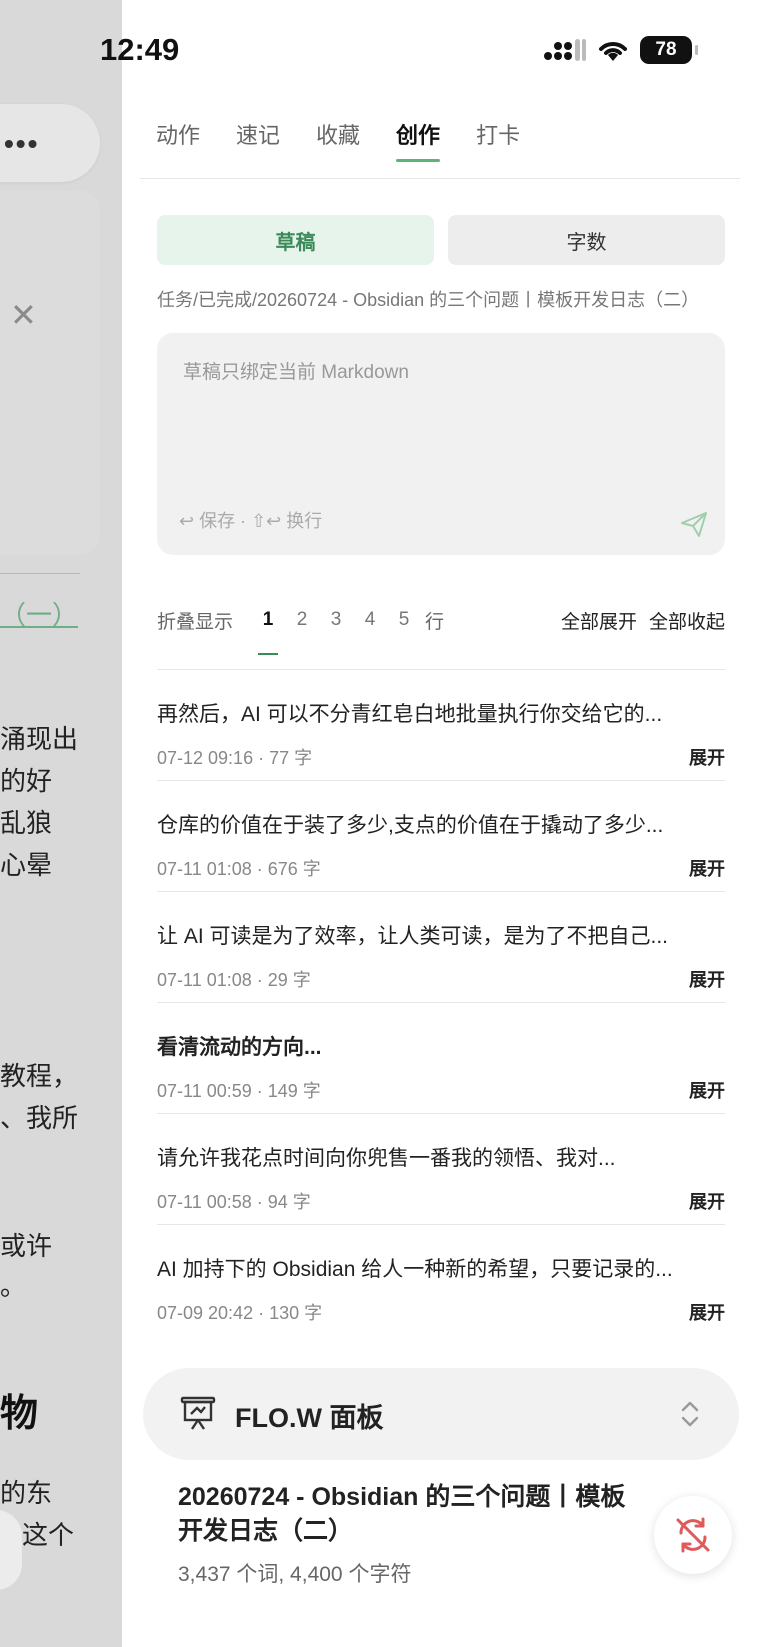 This screenshot has height=1647, width=760. I want to click on entry-meta: 07-11 01:08 · 29 字, so click(234, 980).